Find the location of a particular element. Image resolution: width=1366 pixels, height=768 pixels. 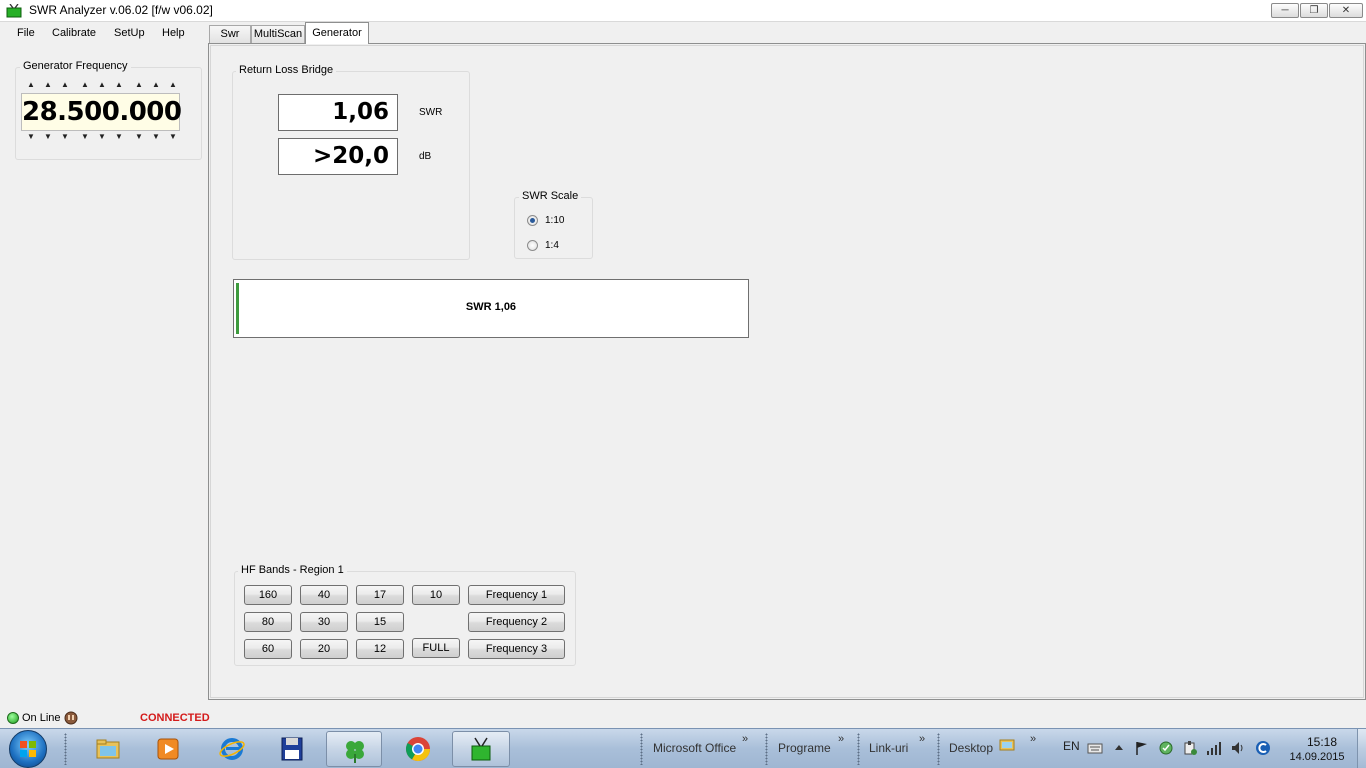

online-status: On Line is located at coordinates (41, 718).